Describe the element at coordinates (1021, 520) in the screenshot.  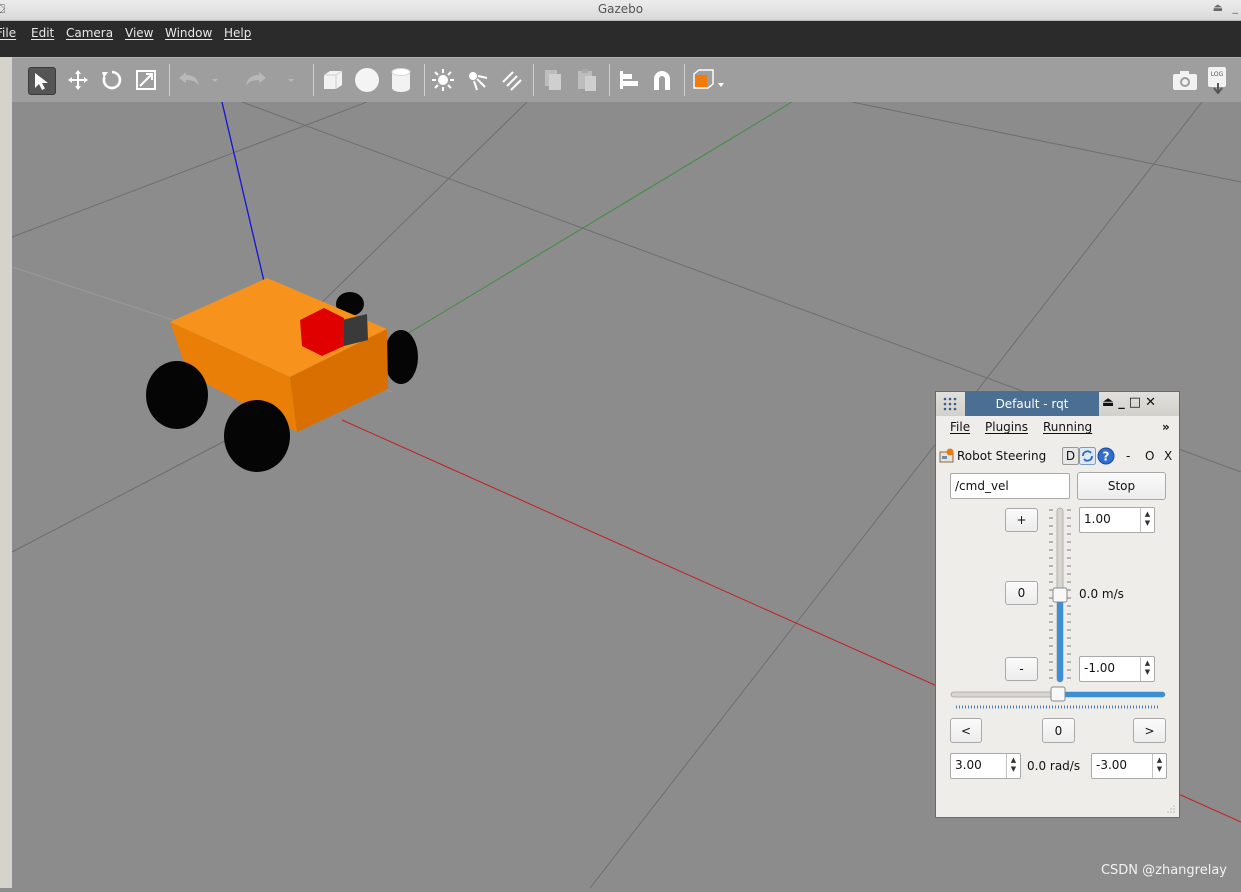
I see `linear-increase-button: +` at that location.